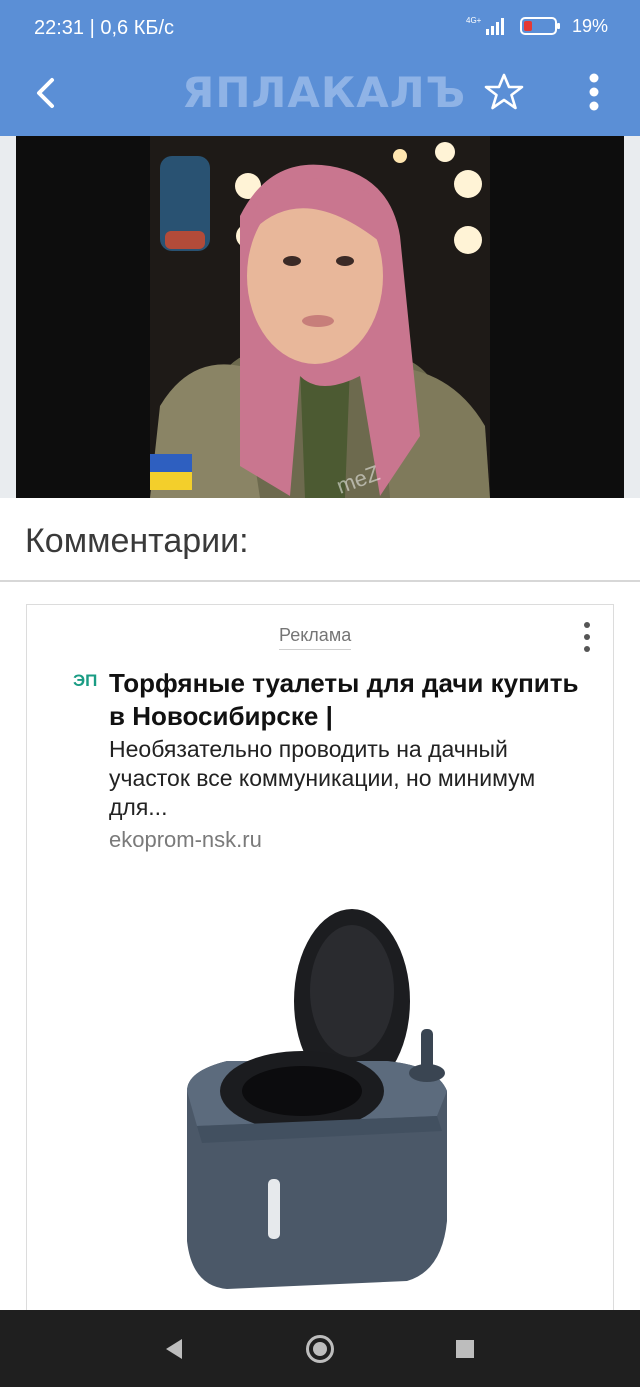 The width and height of the screenshot is (640, 1387). What do you see at coordinates (320, 581) in the screenshot?
I see `section-divider` at bounding box center [320, 581].